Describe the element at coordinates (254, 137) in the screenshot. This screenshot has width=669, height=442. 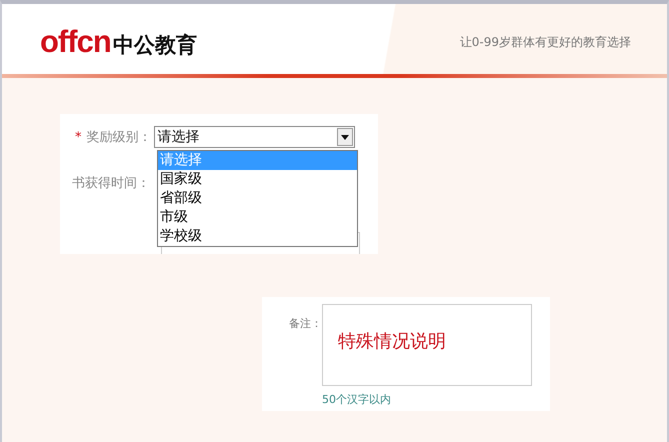
I see `award-level-select: 请选择` at that location.